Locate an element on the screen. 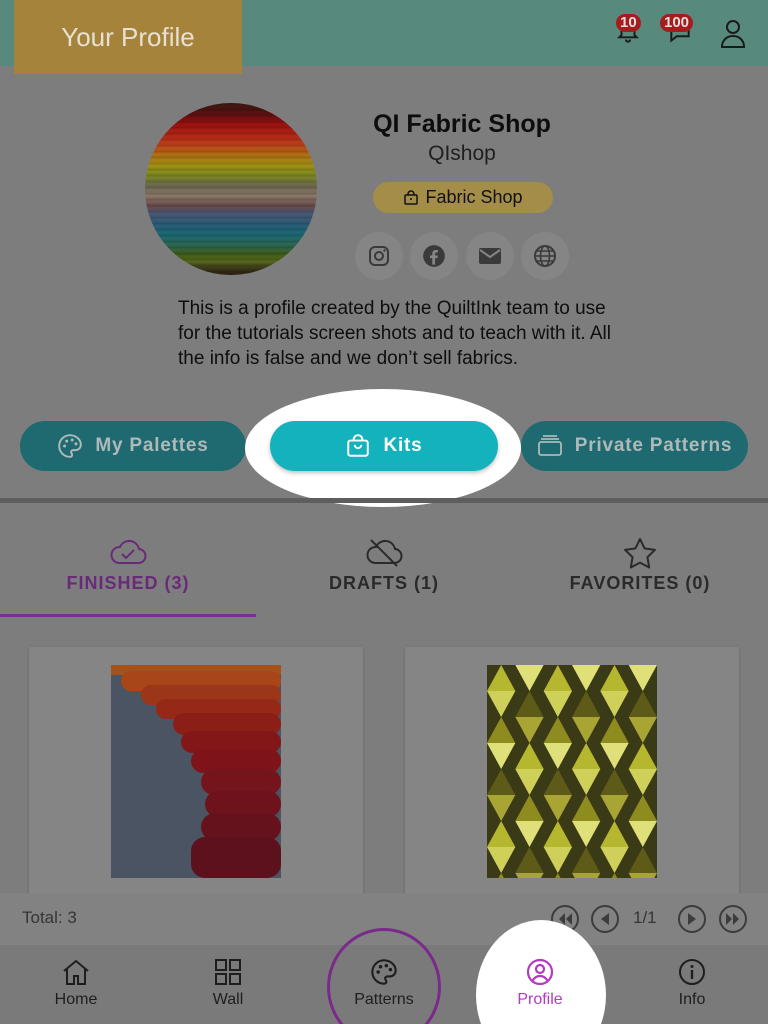 The image size is (768, 1024). user-icon is located at coordinates (733, 34).